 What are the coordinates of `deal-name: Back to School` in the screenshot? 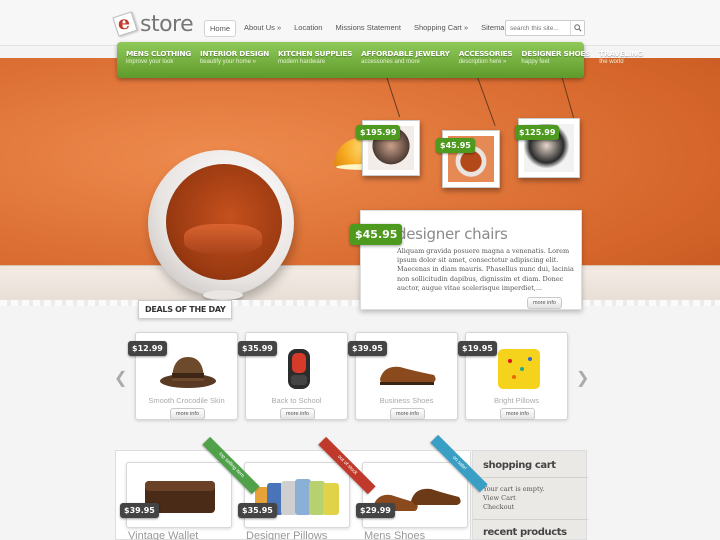 It's located at (296, 400).